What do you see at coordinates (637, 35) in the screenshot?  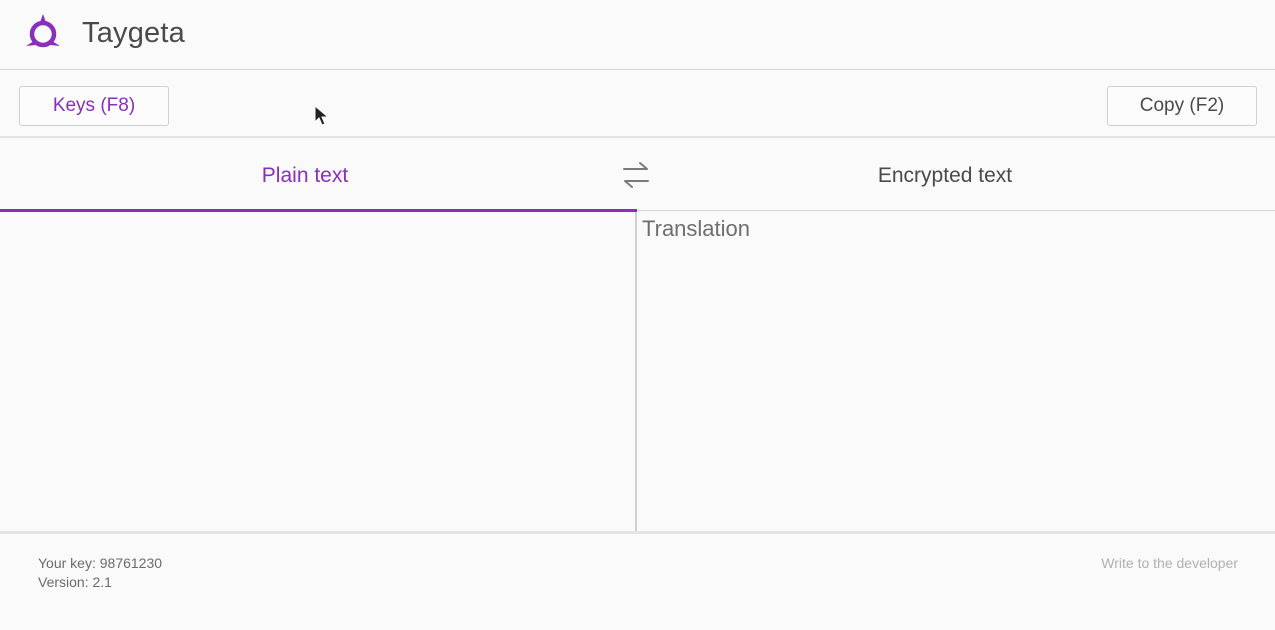 I see `header: Taygeta` at bounding box center [637, 35].